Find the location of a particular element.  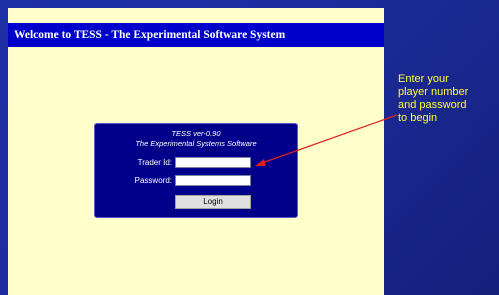

login-button: Login is located at coordinates (213, 202).